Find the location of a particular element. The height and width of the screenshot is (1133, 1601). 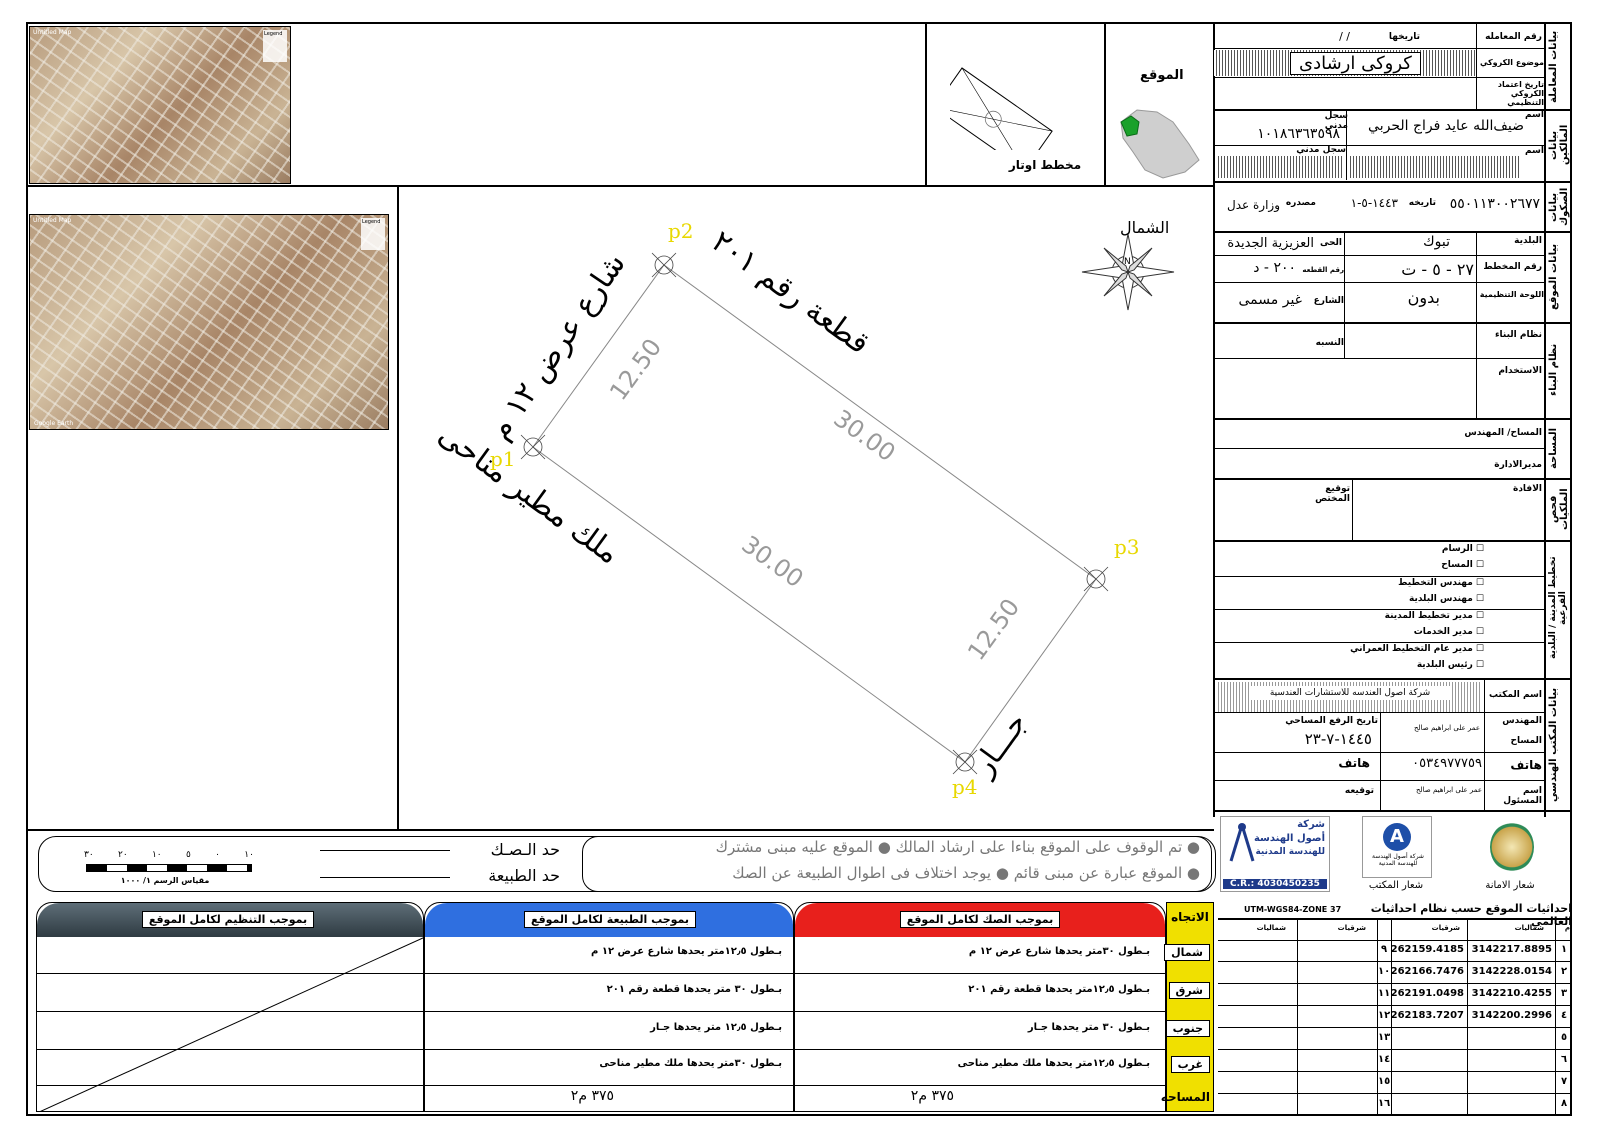

sat-legend: Legend is located at coordinates (275, 46).